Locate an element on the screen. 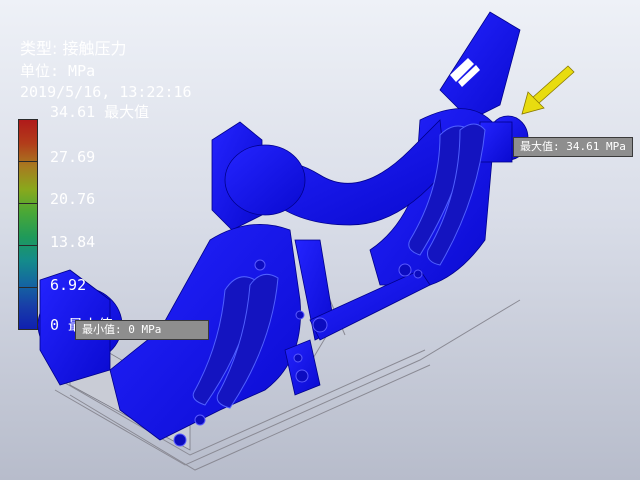 The height and width of the screenshot is (480, 640). result-unit-label: 单位: MPa is located at coordinates (58, 71).